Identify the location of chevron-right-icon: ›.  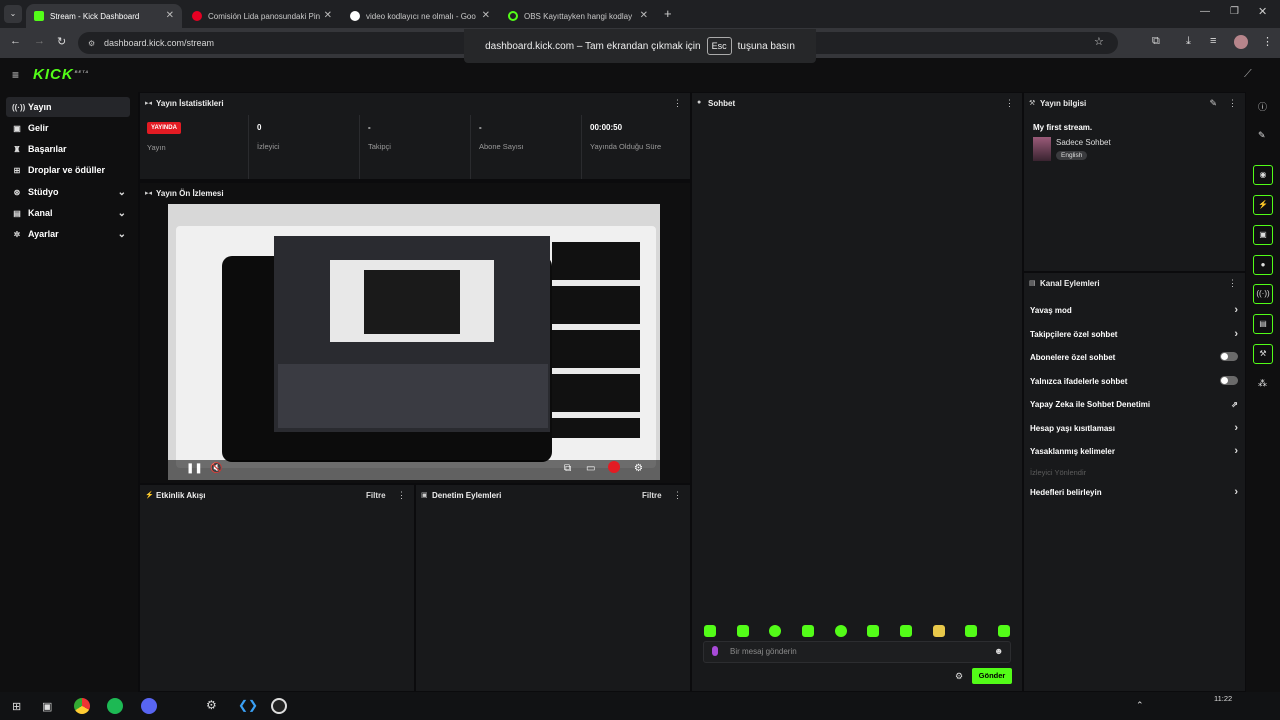
(1236, 334).